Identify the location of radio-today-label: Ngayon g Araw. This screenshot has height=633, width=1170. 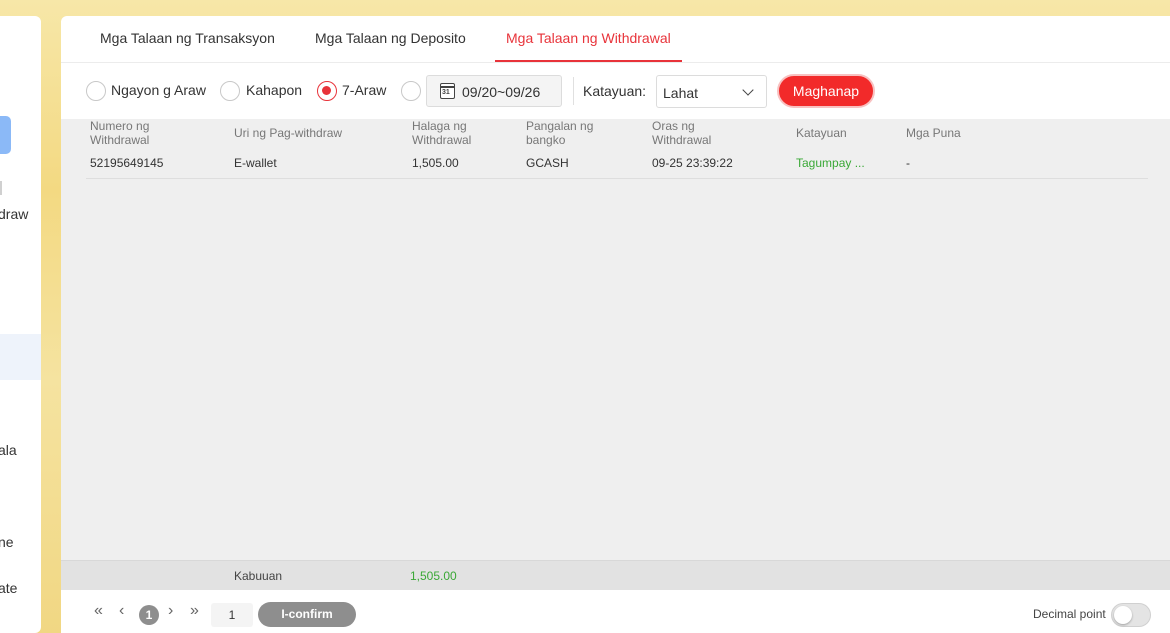
(158, 90).